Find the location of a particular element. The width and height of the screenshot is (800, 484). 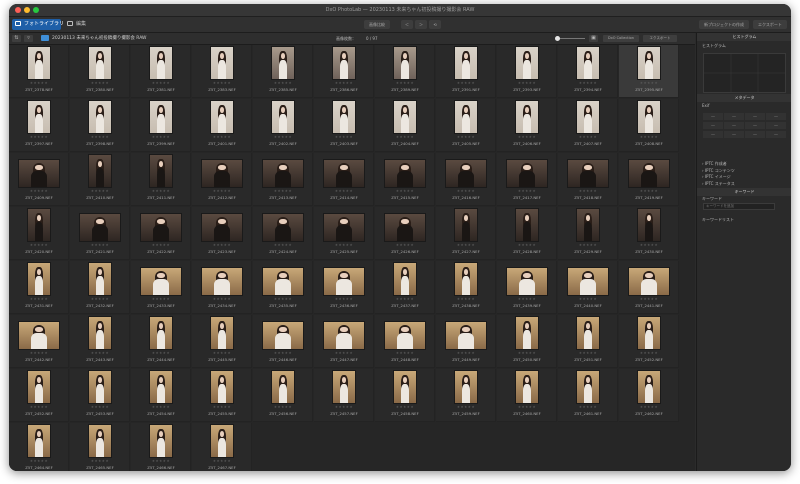

photo-thumbnail-cell: ★★★★★ Z5T_2453.NEF is located at coordinates (100, 395).